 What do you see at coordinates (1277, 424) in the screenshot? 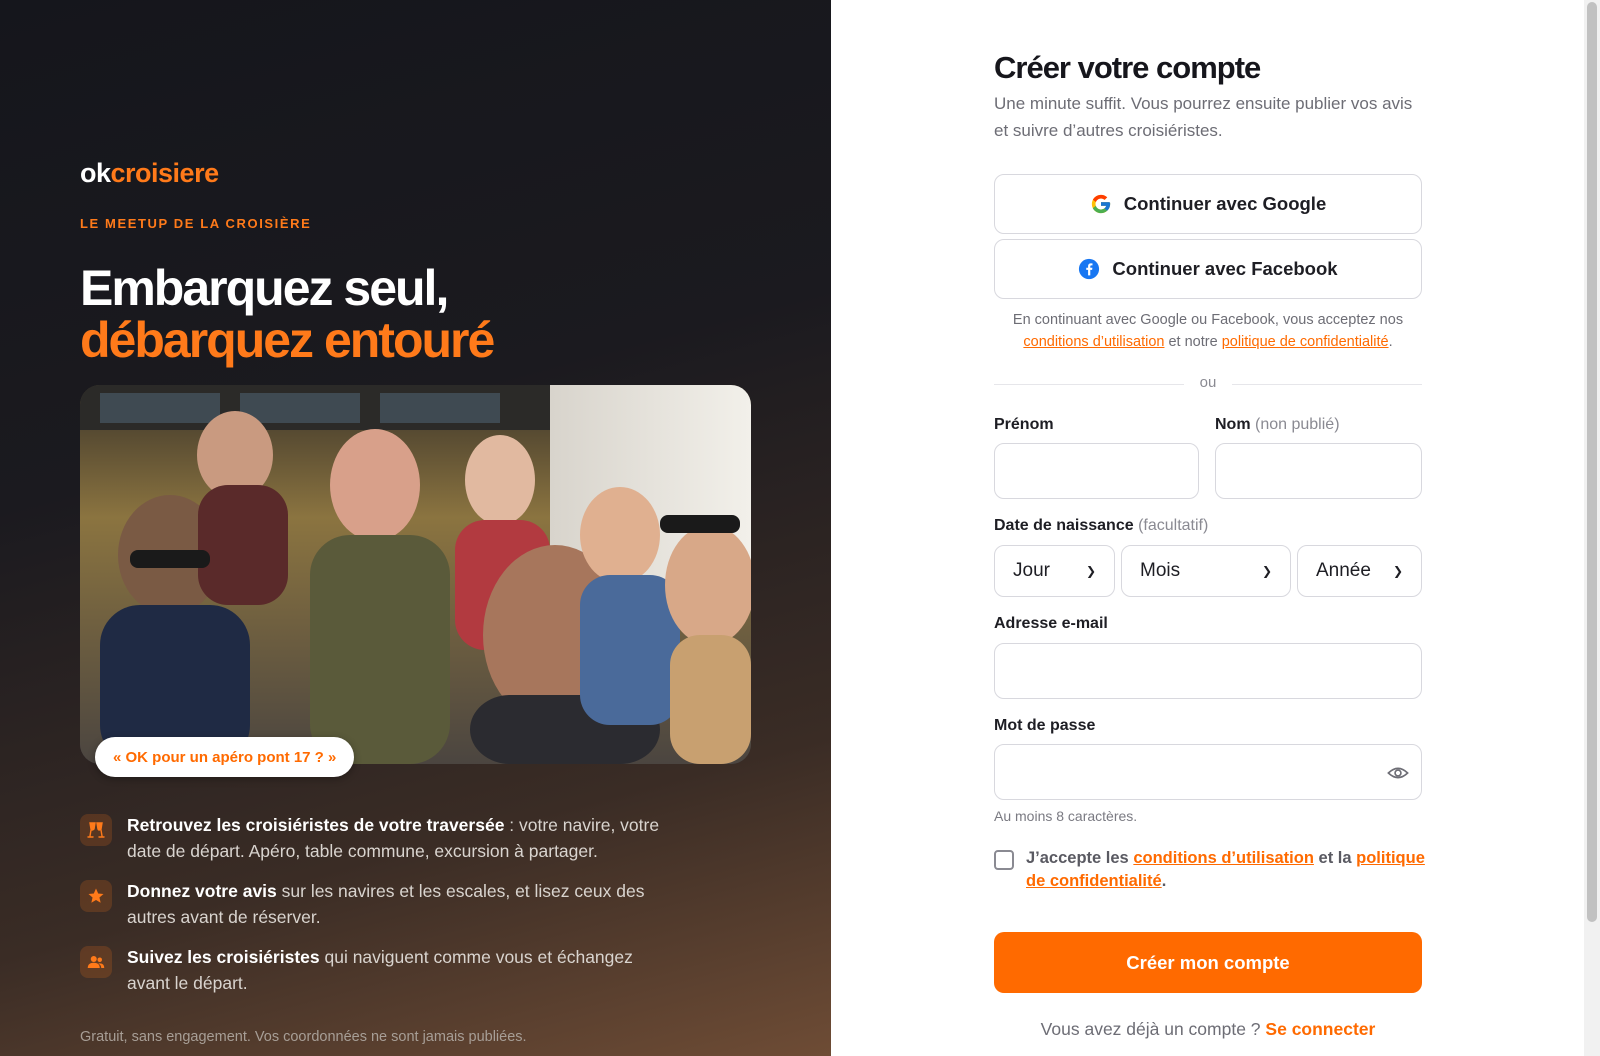
I see `lastname-label: Nom (non publié)` at bounding box center [1277, 424].